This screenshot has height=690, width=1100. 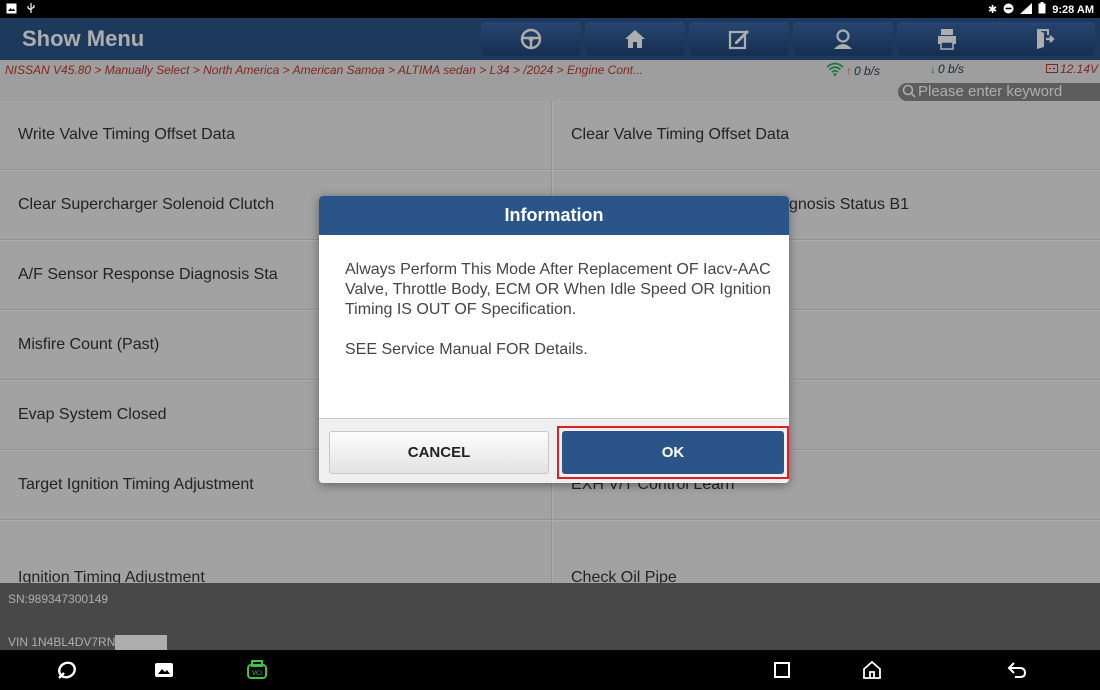 What do you see at coordinates (1073, 10) in the screenshot?
I see `clock: 9:28 AM` at bounding box center [1073, 10].